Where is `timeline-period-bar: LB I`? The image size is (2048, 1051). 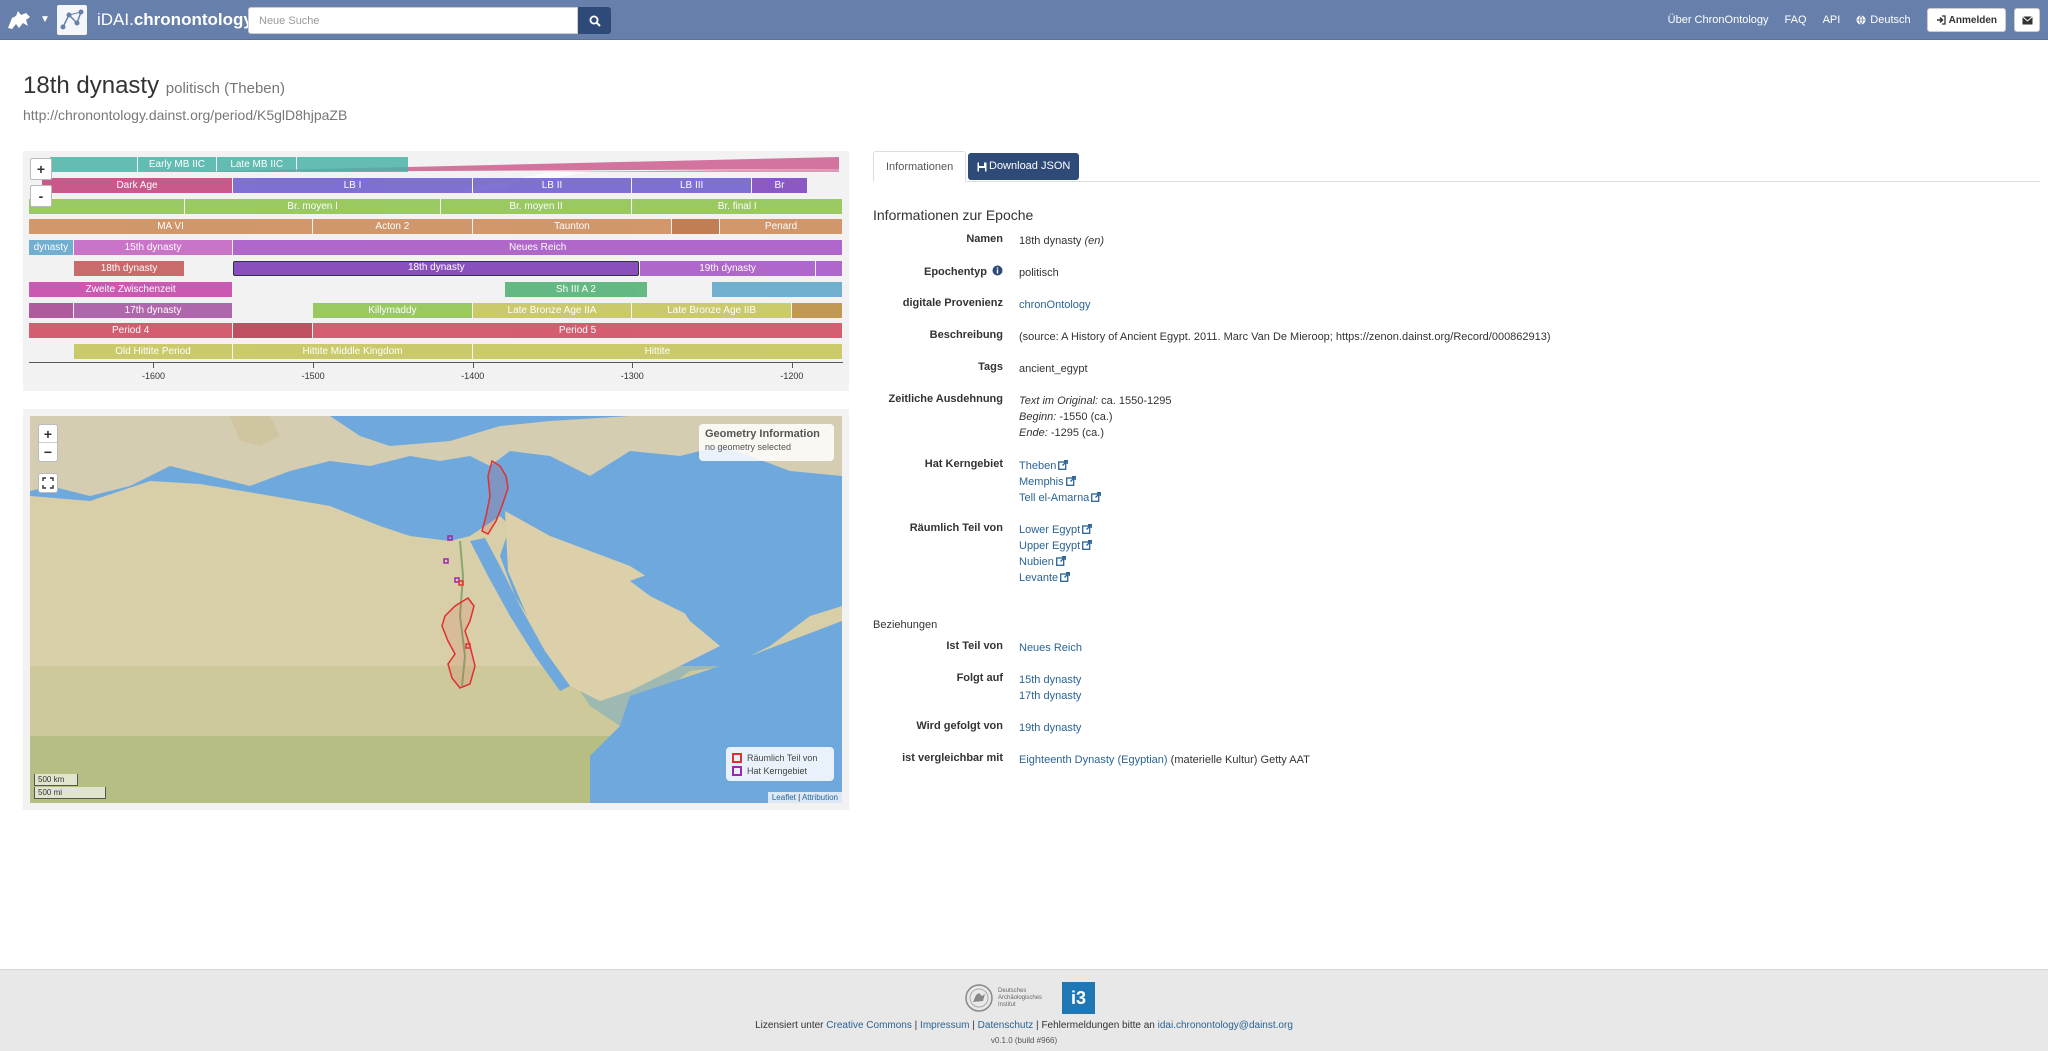 timeline-period-bar: LB I is located at coordinates (352, 185).